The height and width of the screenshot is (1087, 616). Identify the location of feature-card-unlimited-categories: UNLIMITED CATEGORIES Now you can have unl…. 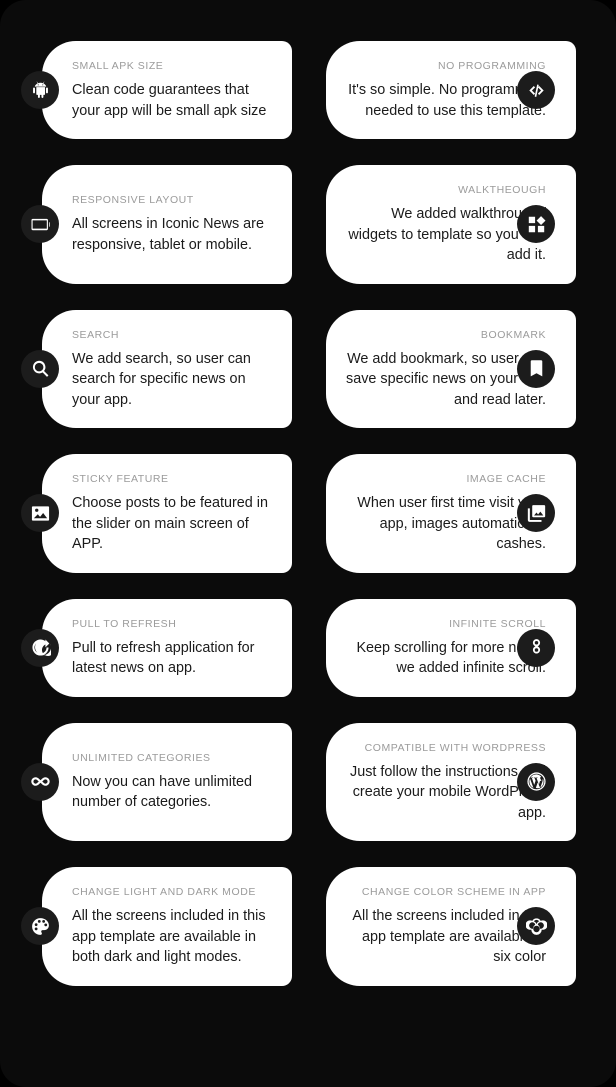
(167, 781).